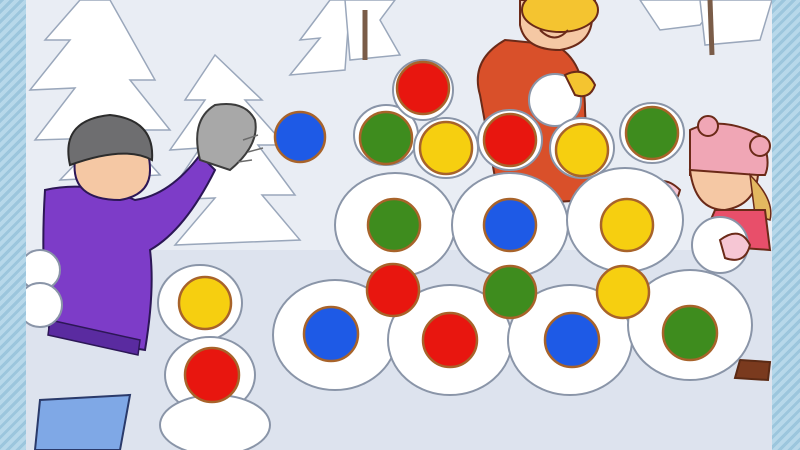  Describe the element at coordinates (627, 225) in the screenshot. I see `ball-mid-3-yellow` at that location.